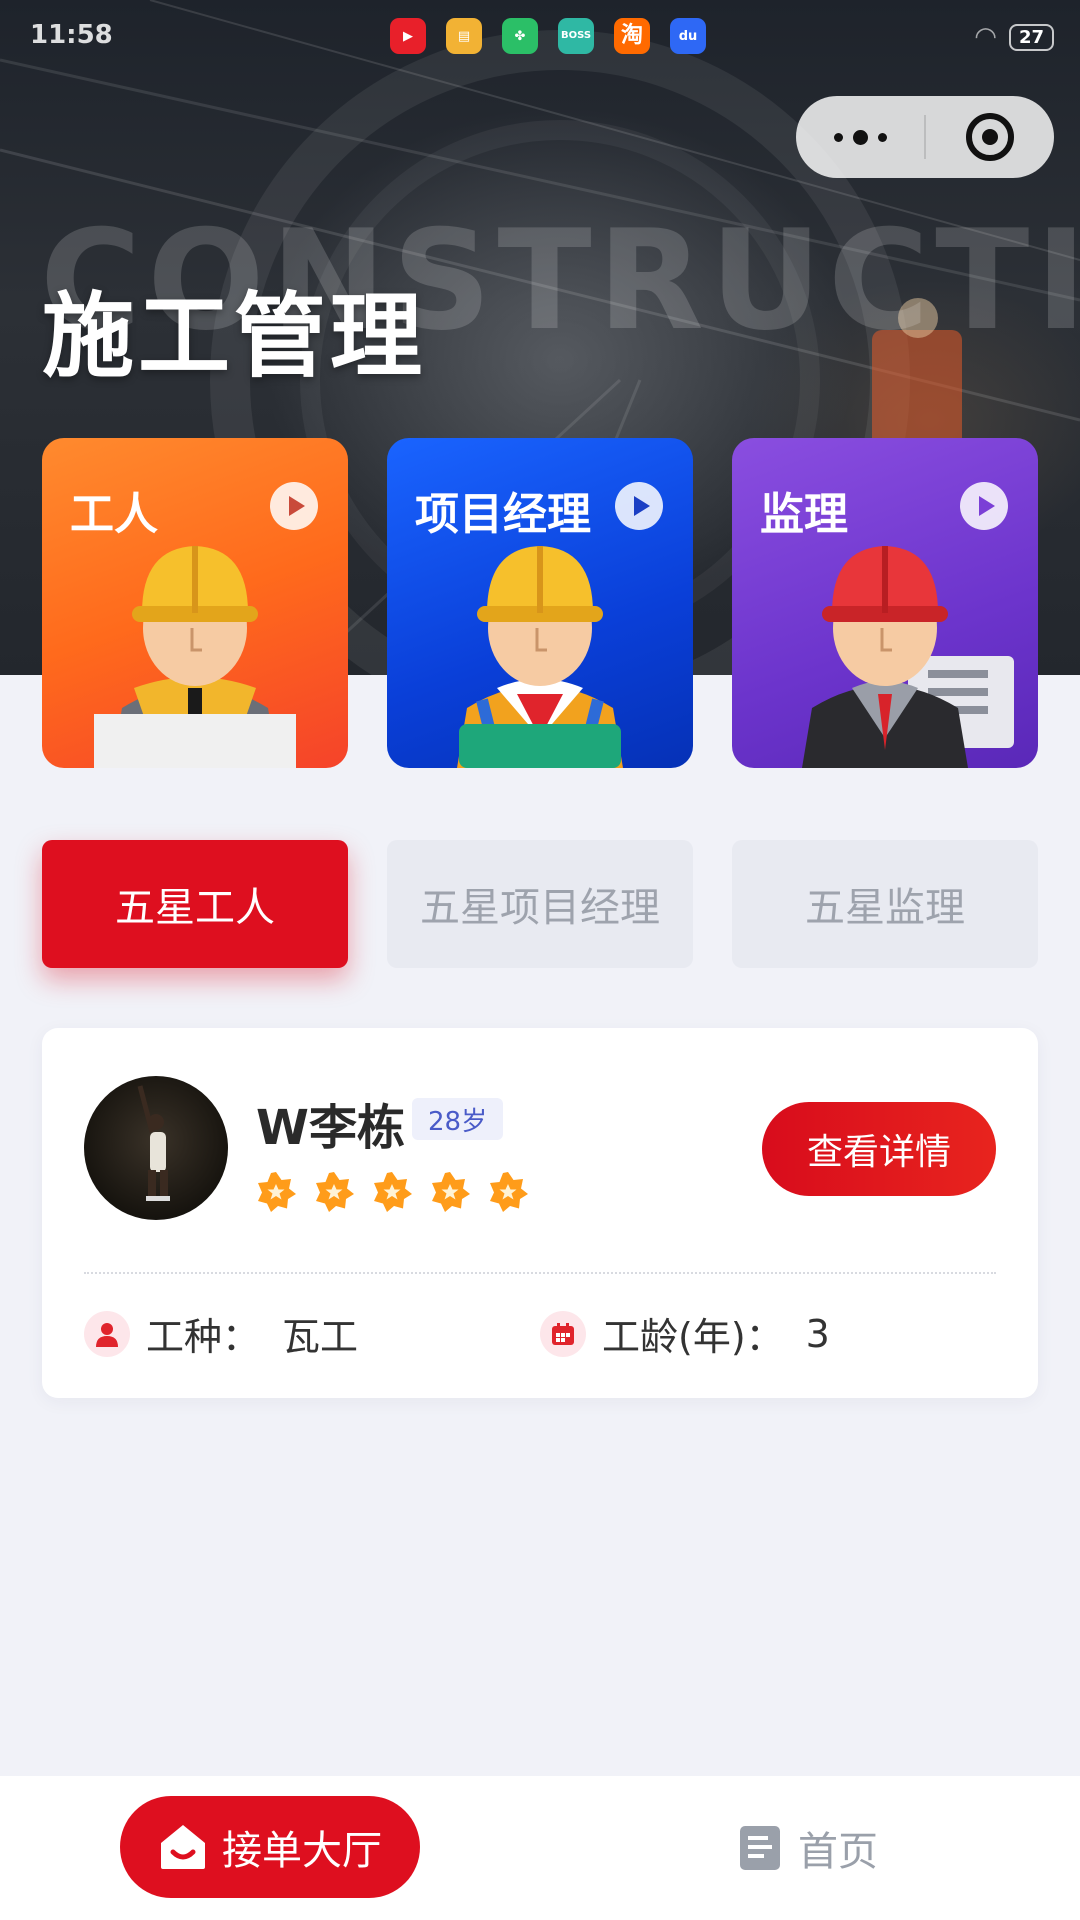 Image resolution: width=1080 pixels, height=1920 pixels. What do you see at coordinates (503, 514) in the screenshot?
I see `role-label-project-manager: 项目经理` at bounding box center [503, 514].